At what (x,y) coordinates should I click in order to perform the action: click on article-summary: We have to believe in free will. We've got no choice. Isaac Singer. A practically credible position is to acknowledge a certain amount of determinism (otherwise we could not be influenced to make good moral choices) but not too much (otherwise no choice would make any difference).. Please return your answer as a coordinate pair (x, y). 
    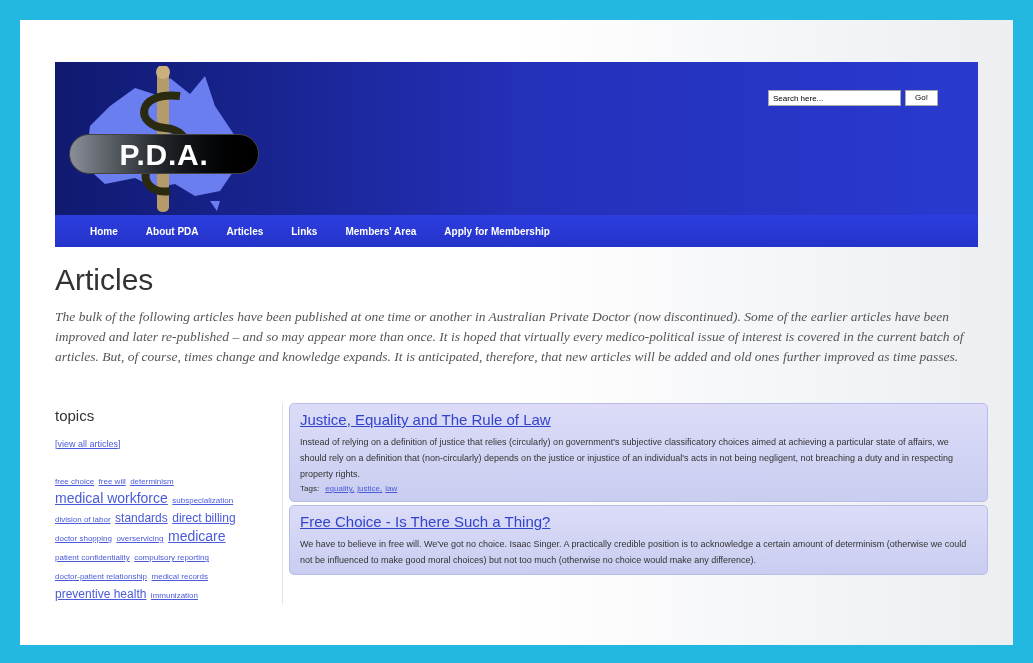
    Looking at the image, I should click on (634, 552).